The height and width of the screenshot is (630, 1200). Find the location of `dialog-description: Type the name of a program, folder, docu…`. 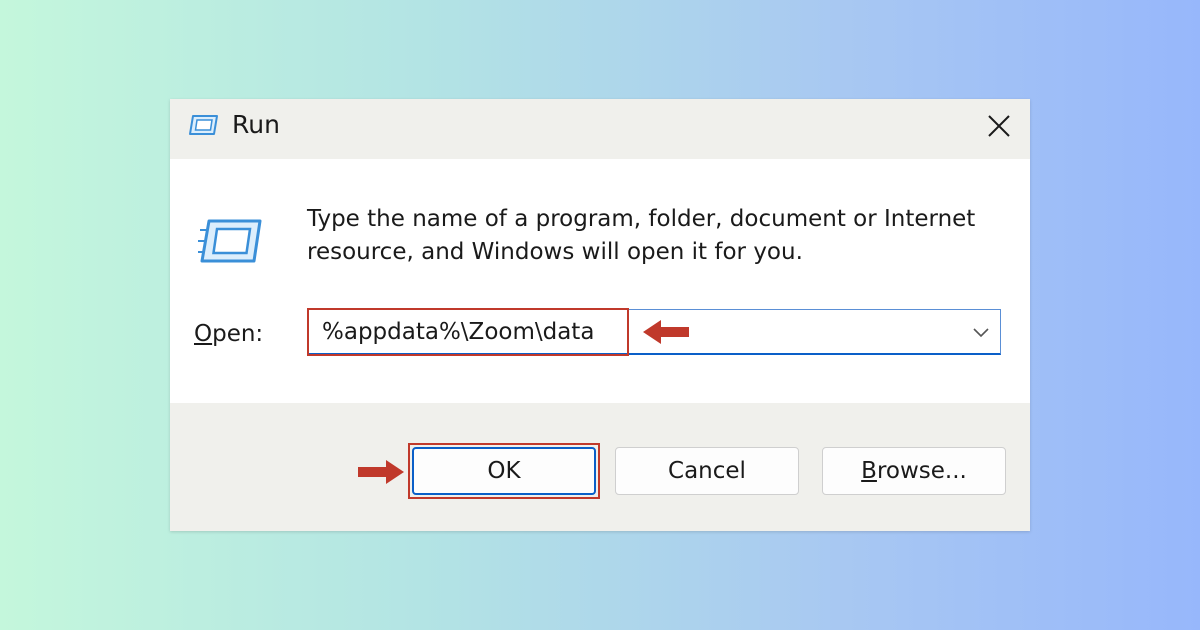

dialog-description: Type the name of a program, folder, docu… is located at coordinates (641, 235).